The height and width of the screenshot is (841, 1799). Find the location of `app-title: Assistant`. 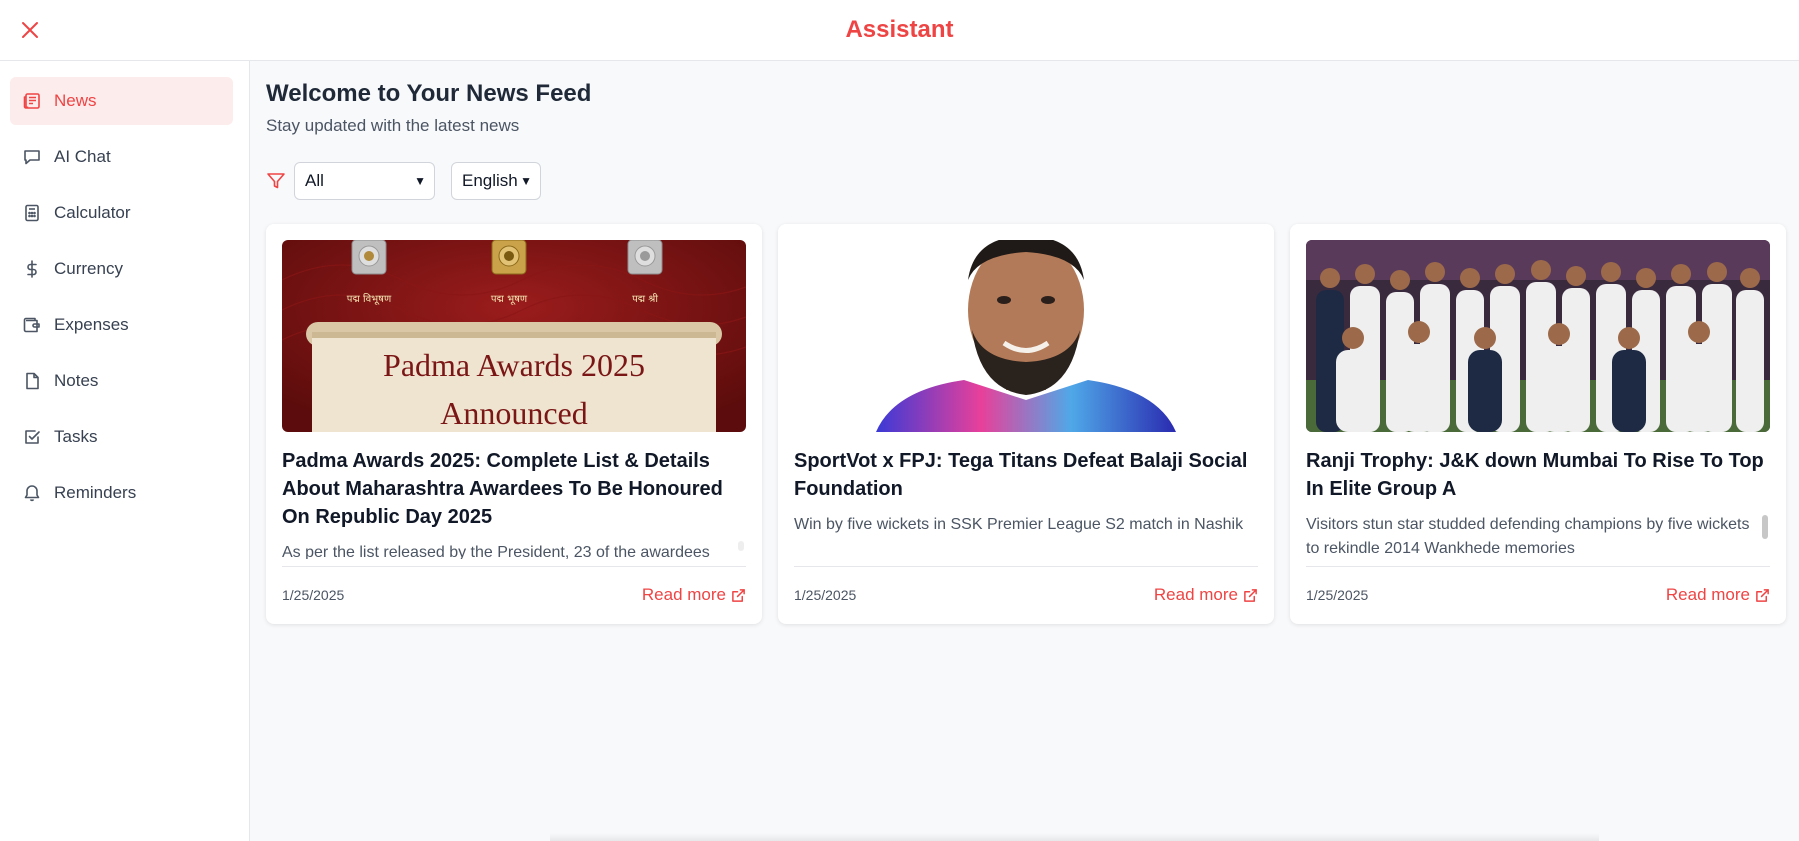

app-title: Assistant is located at coordinates (899, 29).